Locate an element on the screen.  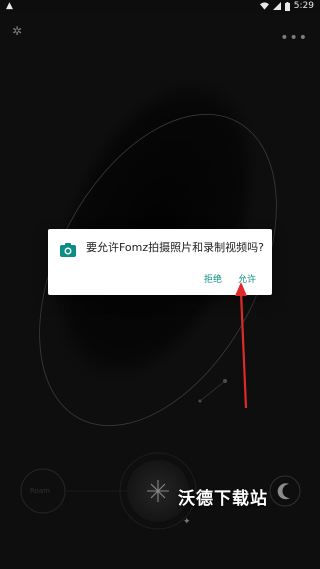
annotation-arrow is located at coordinates (241, 345).